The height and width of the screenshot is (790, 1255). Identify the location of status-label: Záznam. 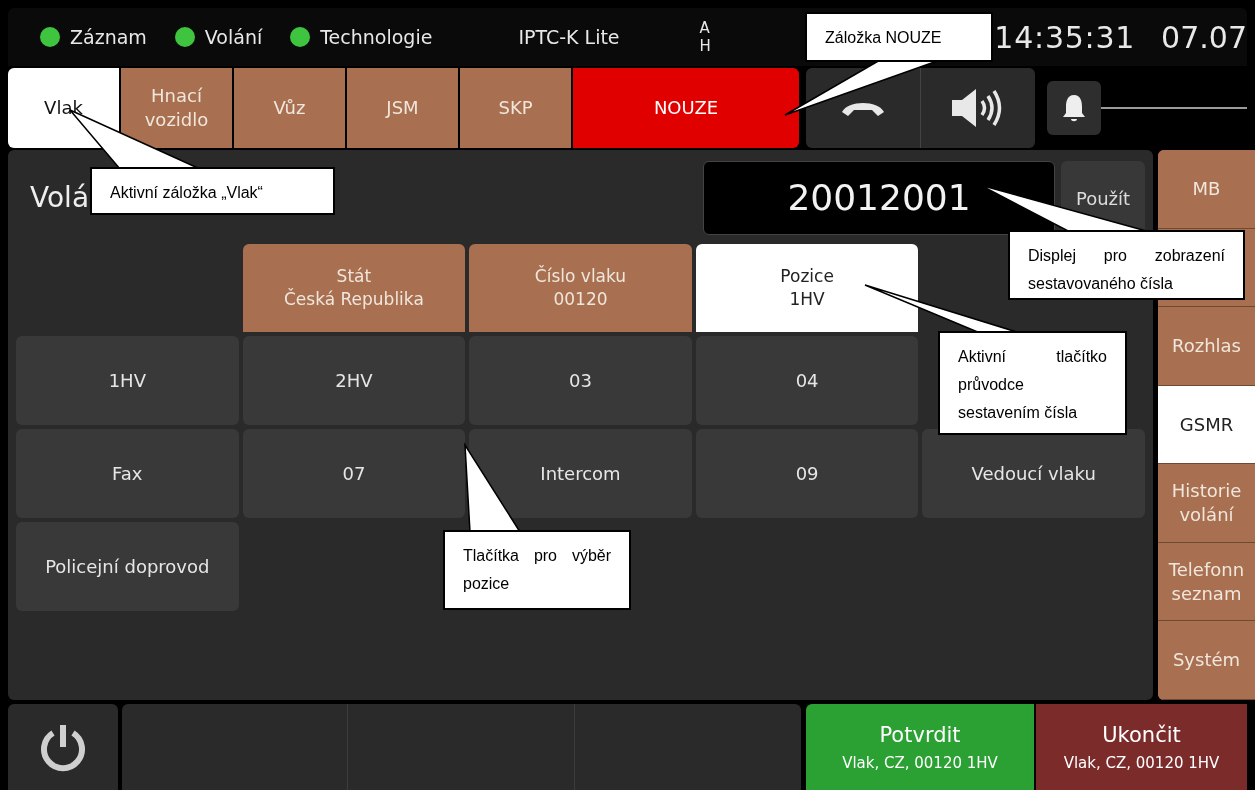
(108, 37).